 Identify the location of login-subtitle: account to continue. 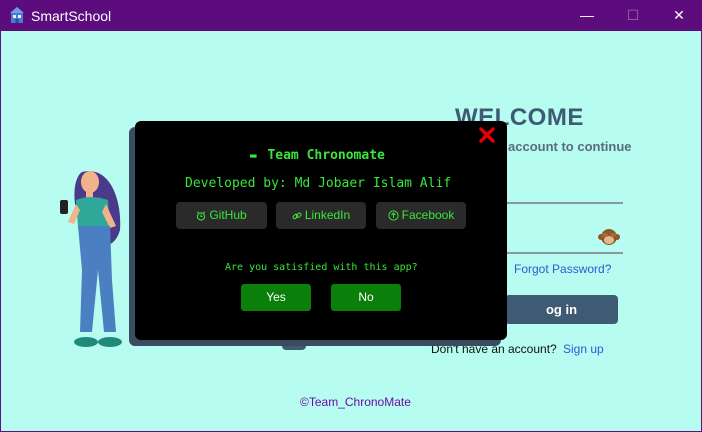
(570, 146).